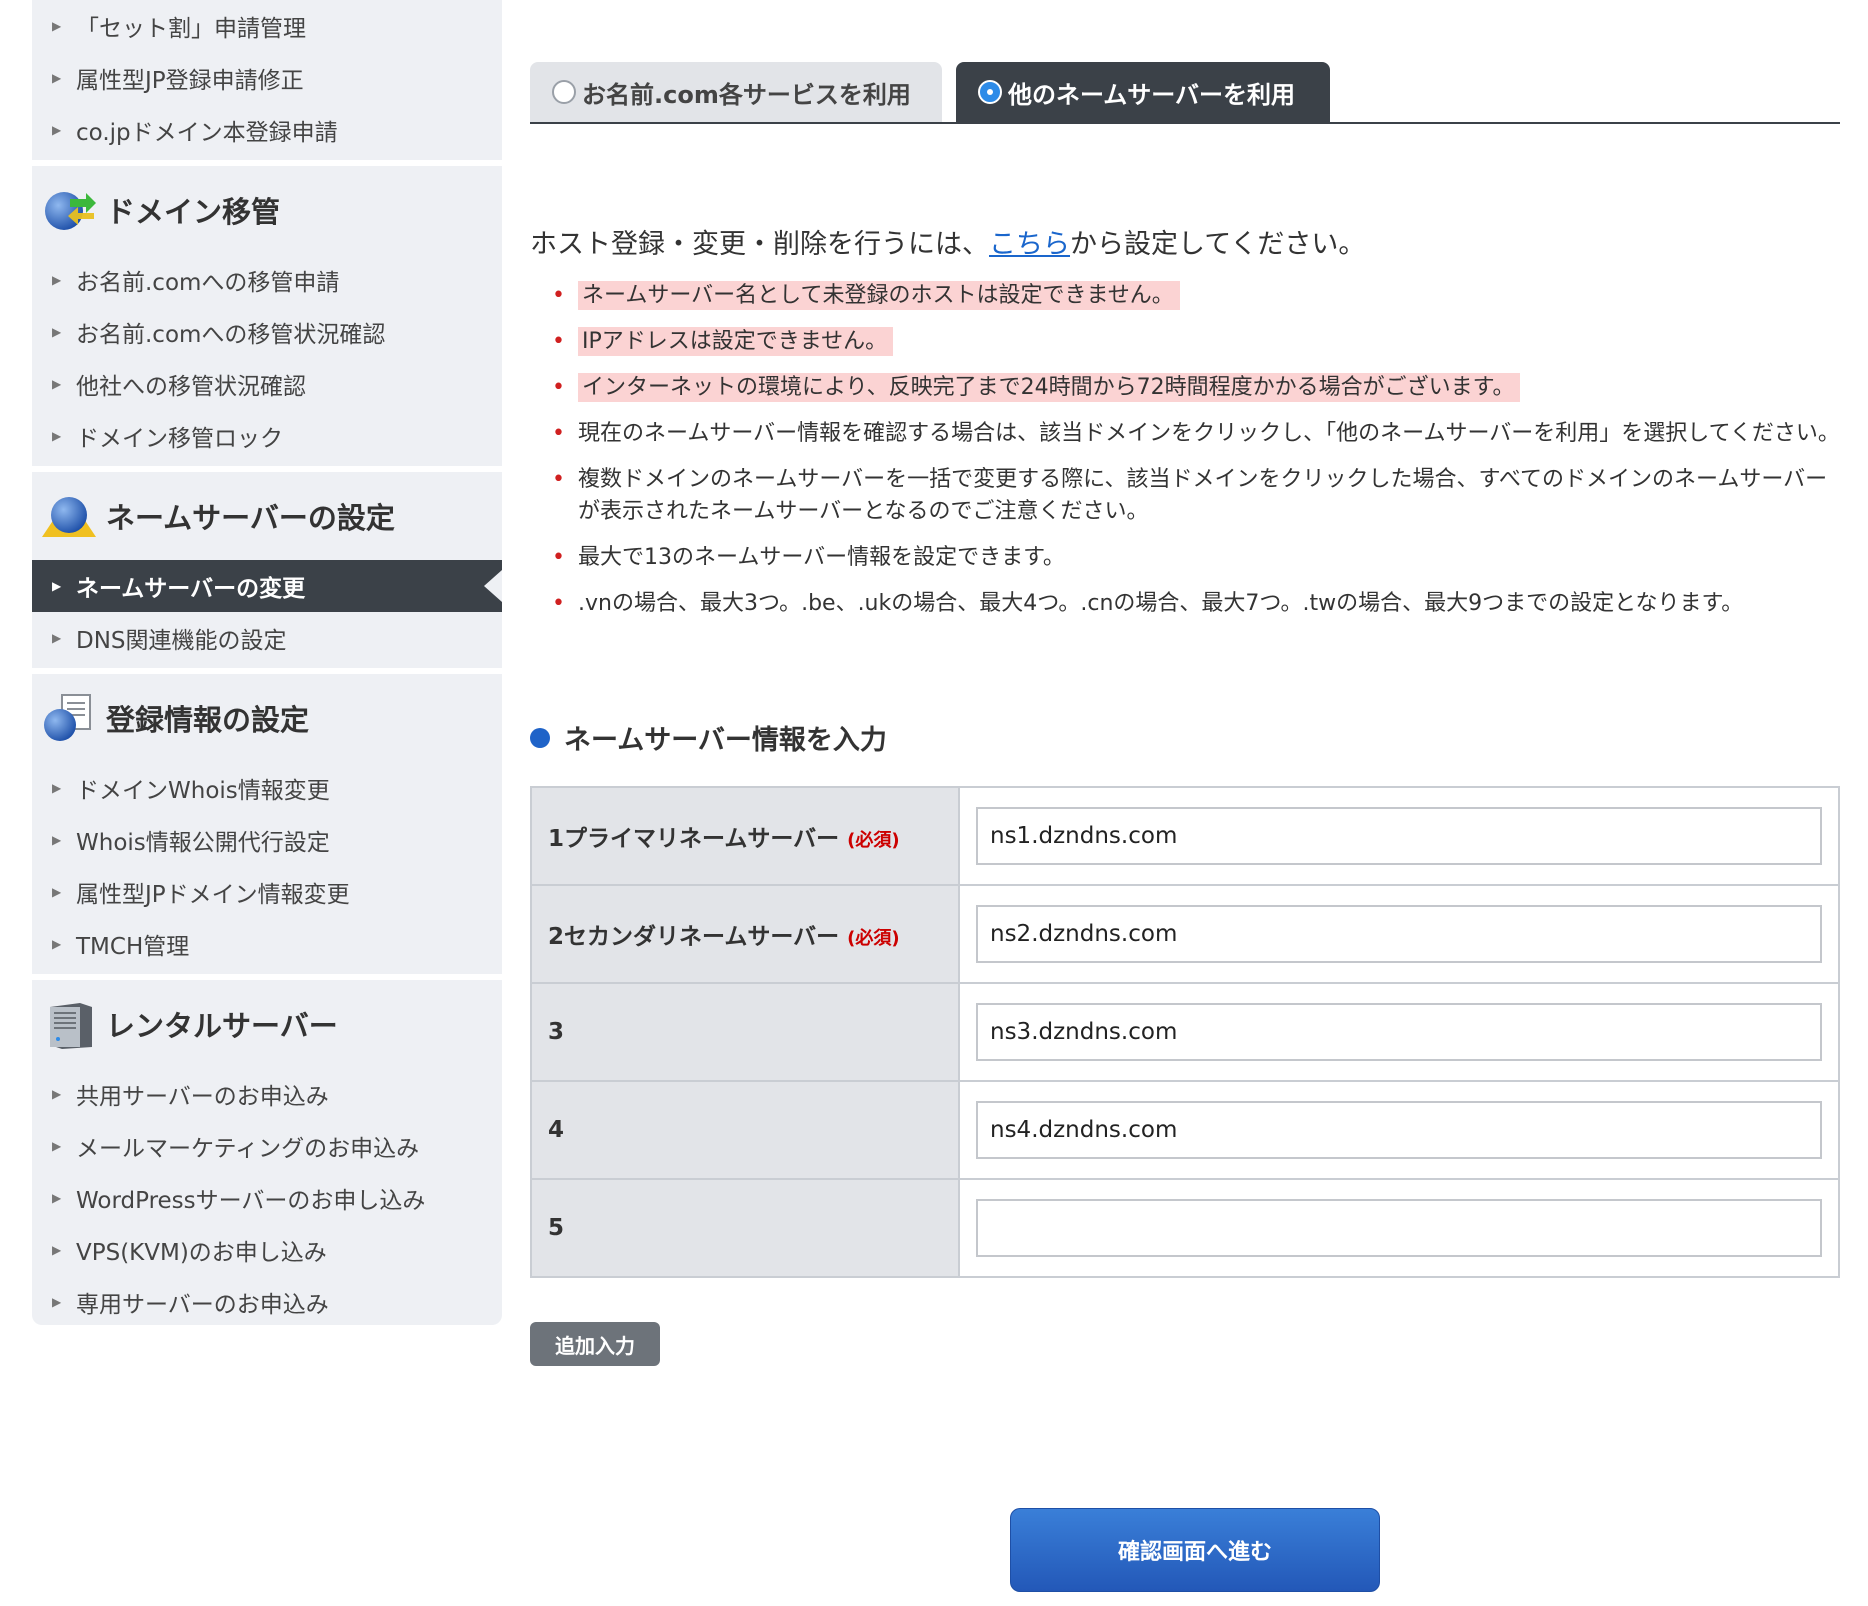 The width and height of the screenshot is (1868, 1606). Describe the element at coordinates (201, 1253) in the screenshot. I see `sidebar-item-label: VPS(KVM)のお申し込み` at that location.